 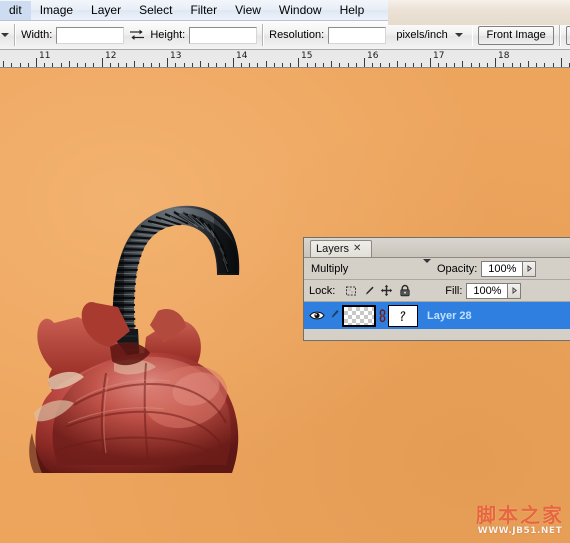 I want to click on table-row: Layer 28, so click(x=437, y=315).